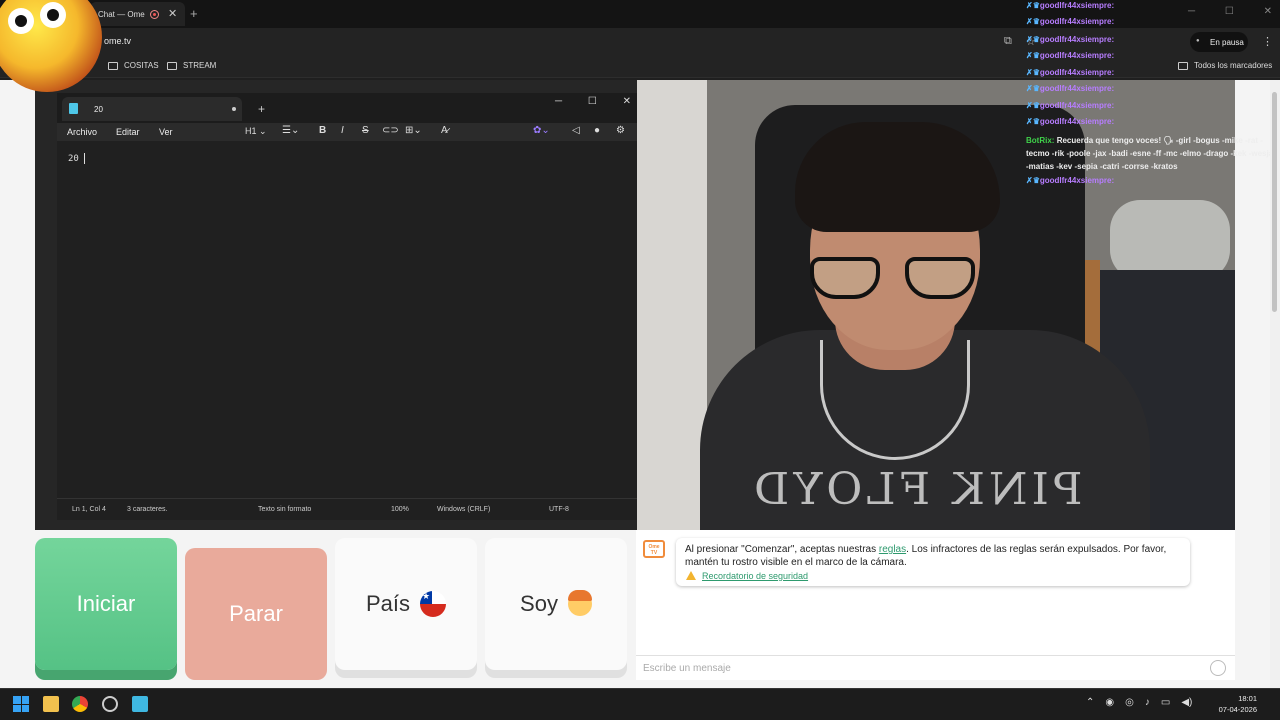 The height and width of the screenshot is (720, 1280). I want to click on windows-start-icon, so click(21, 704).